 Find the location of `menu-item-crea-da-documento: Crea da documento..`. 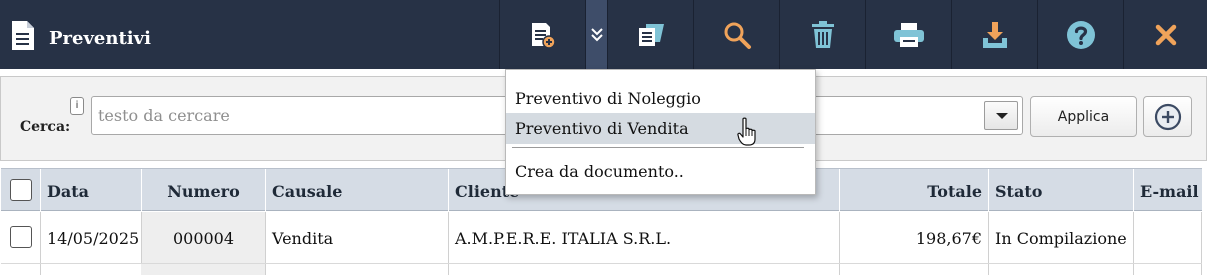

menu-item-crea-da-documento: Crea da documento.. is located at coordinates (660, 171).